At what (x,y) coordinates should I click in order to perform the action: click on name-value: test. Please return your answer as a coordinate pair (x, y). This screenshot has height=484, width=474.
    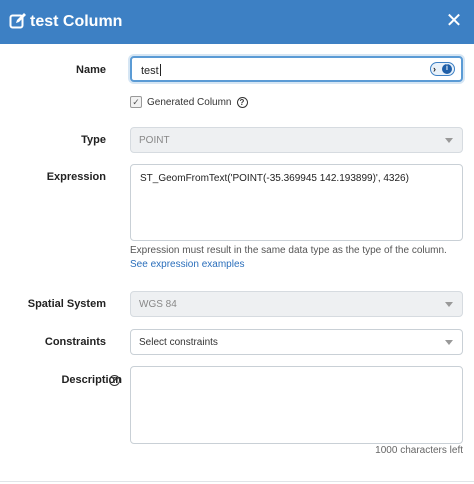
    Looking at the image, I should click on (150, 71).